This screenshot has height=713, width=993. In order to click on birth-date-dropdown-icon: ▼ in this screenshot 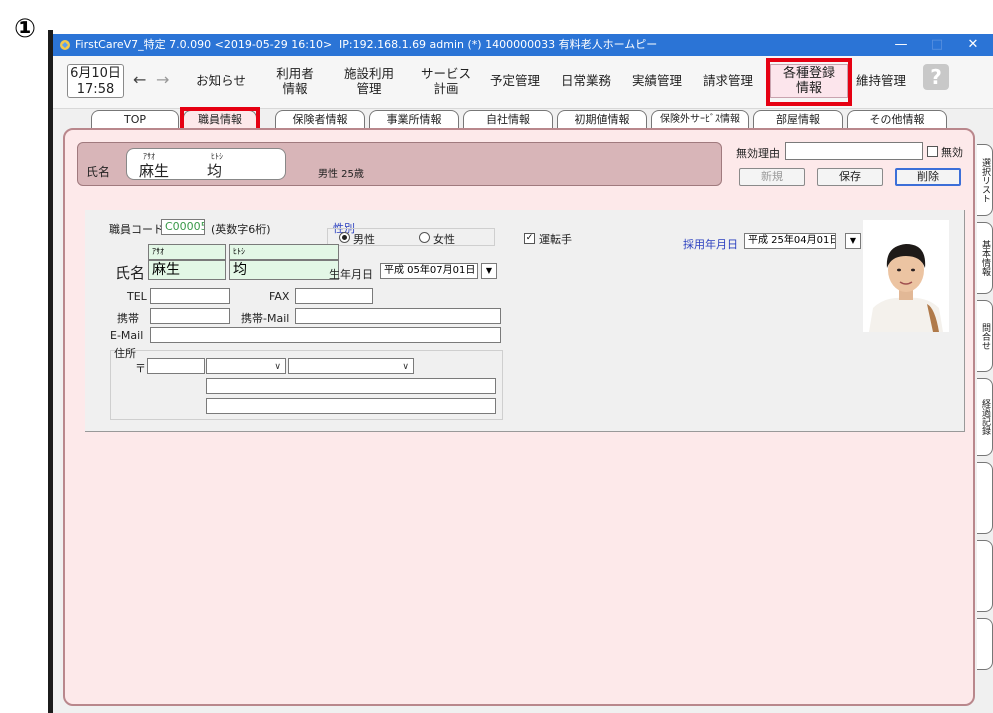, I will do `click(489, 271)`.